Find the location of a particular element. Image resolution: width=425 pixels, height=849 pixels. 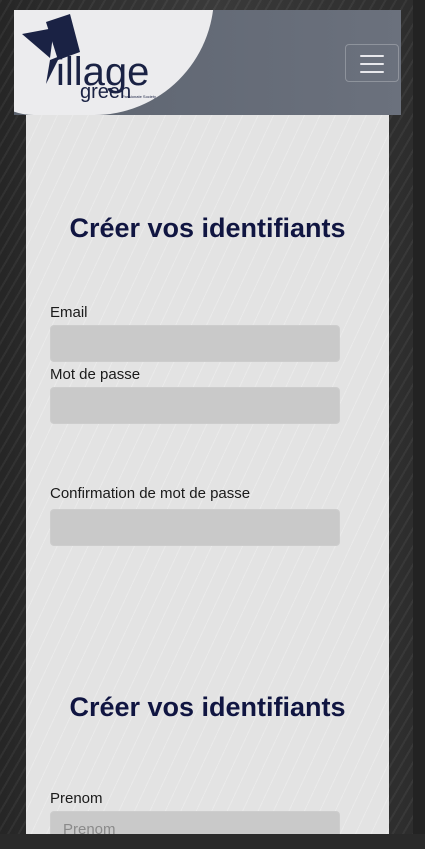

navbar: illage green Passionate Society is located at coordinates (207, 62).